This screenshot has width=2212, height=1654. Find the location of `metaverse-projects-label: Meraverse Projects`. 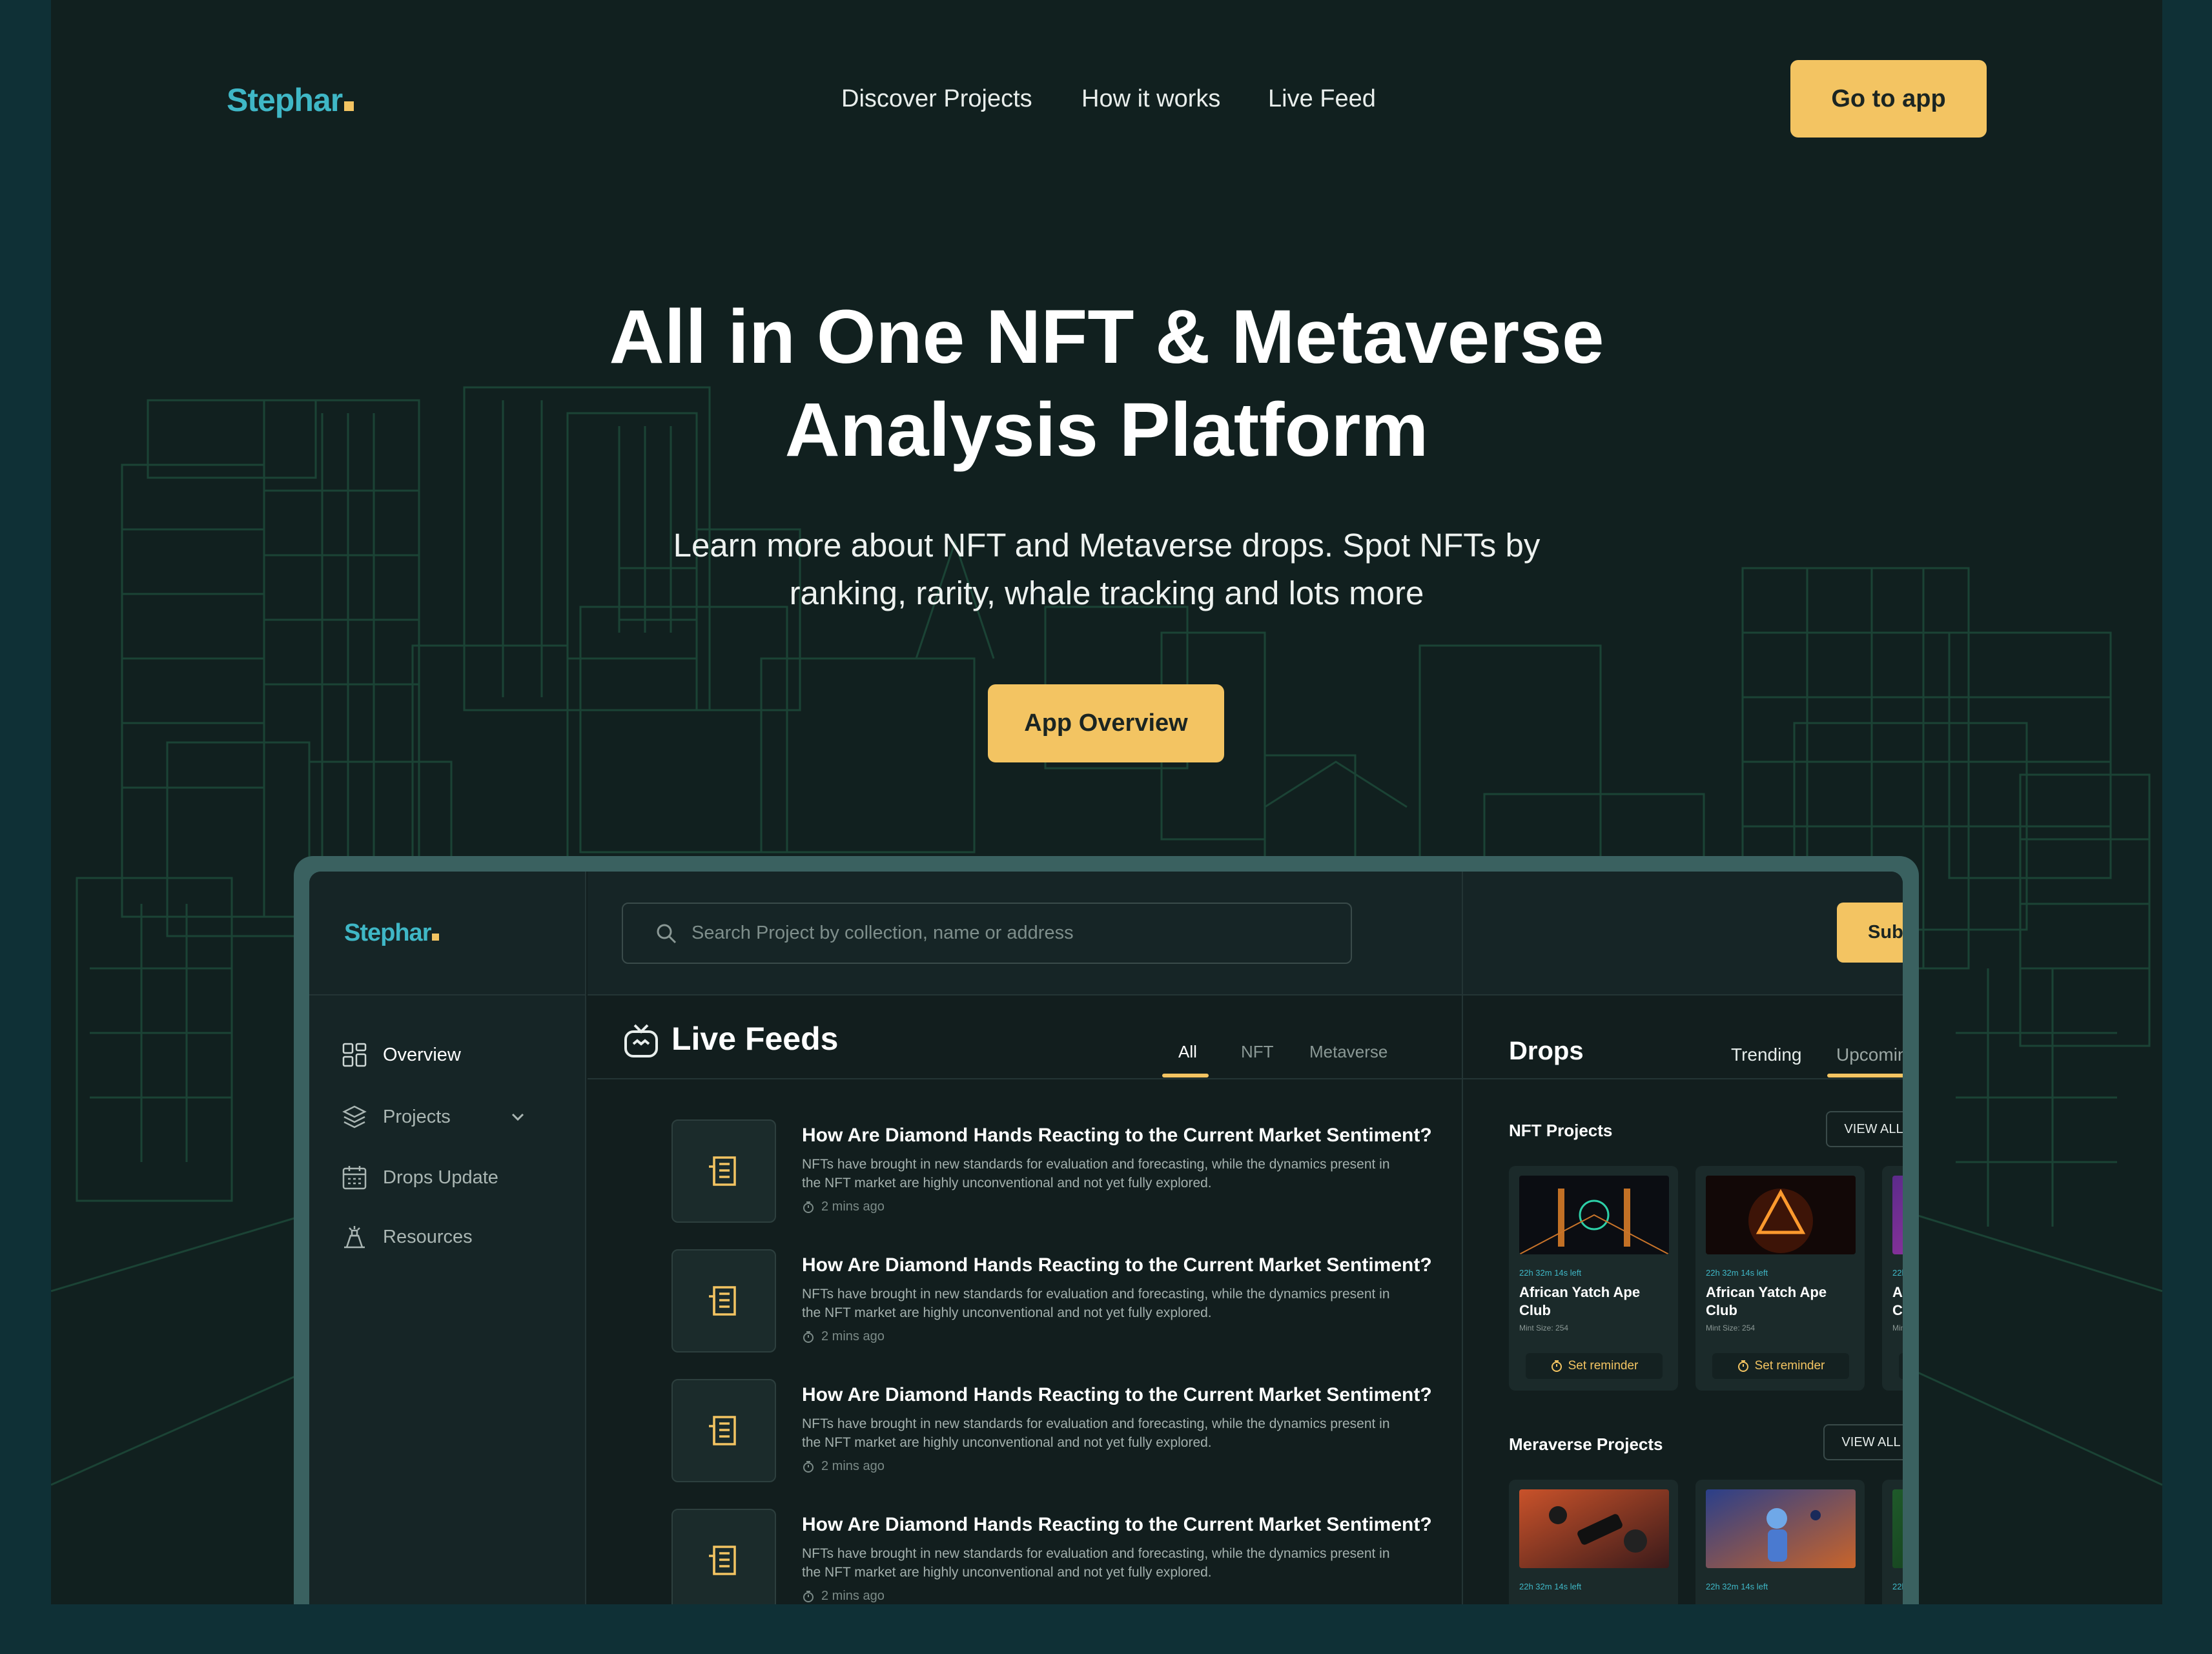

metaverse-projects-label: Meraverse Projects is located at coordinates (1586, 1444).